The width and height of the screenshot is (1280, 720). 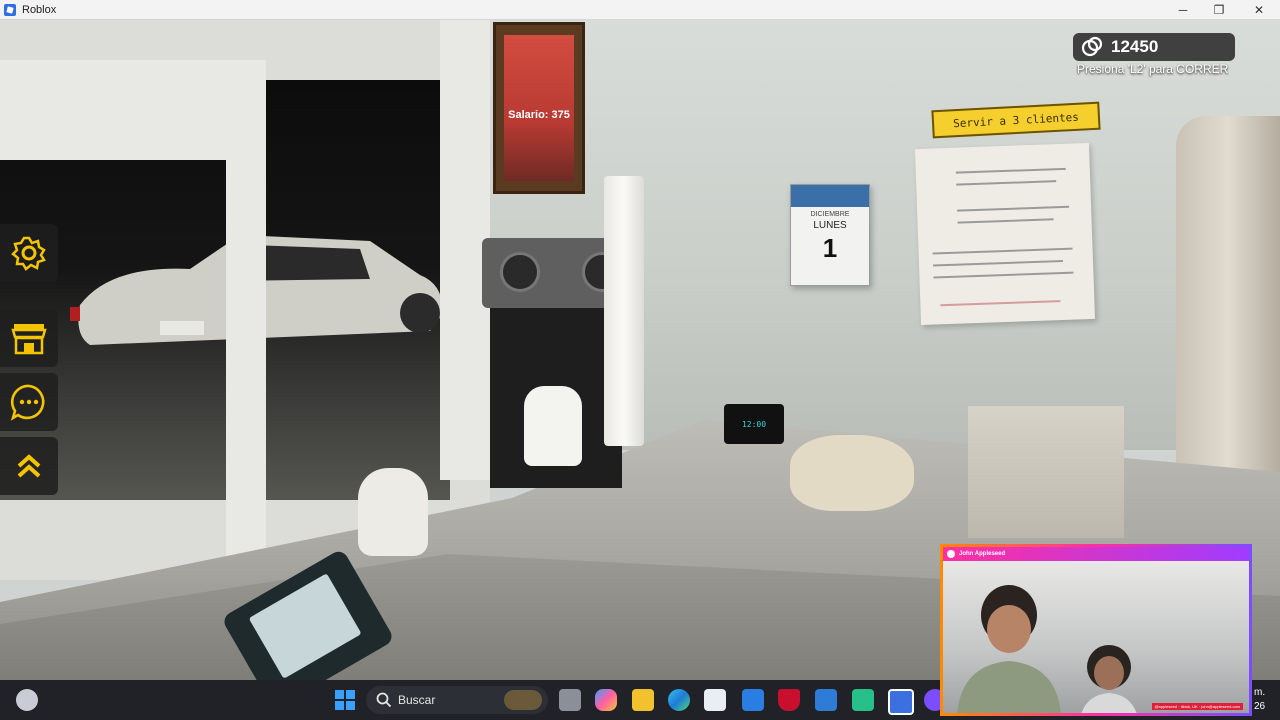 I want to click on search-label: Buscar, so click(x=417, y=700).